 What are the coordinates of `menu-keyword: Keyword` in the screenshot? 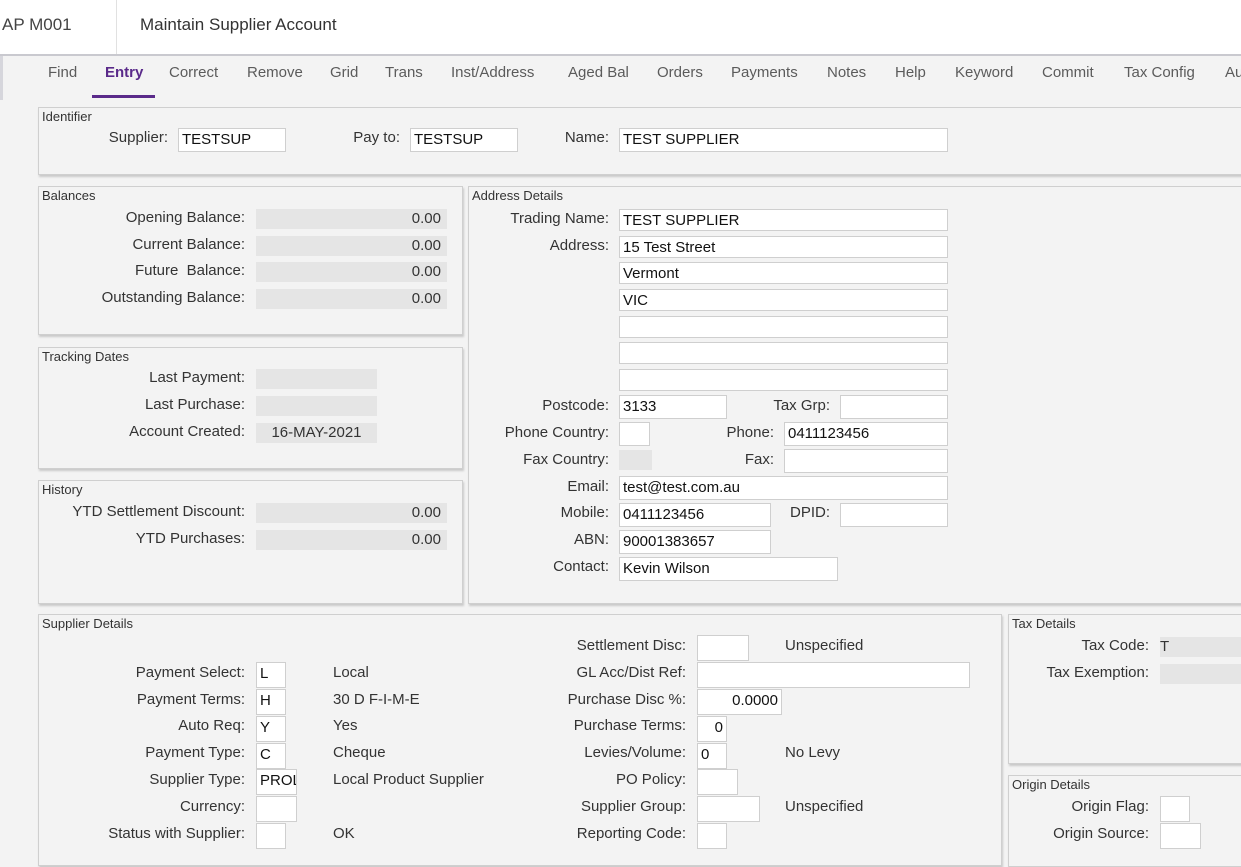 It's located at (984, 72).